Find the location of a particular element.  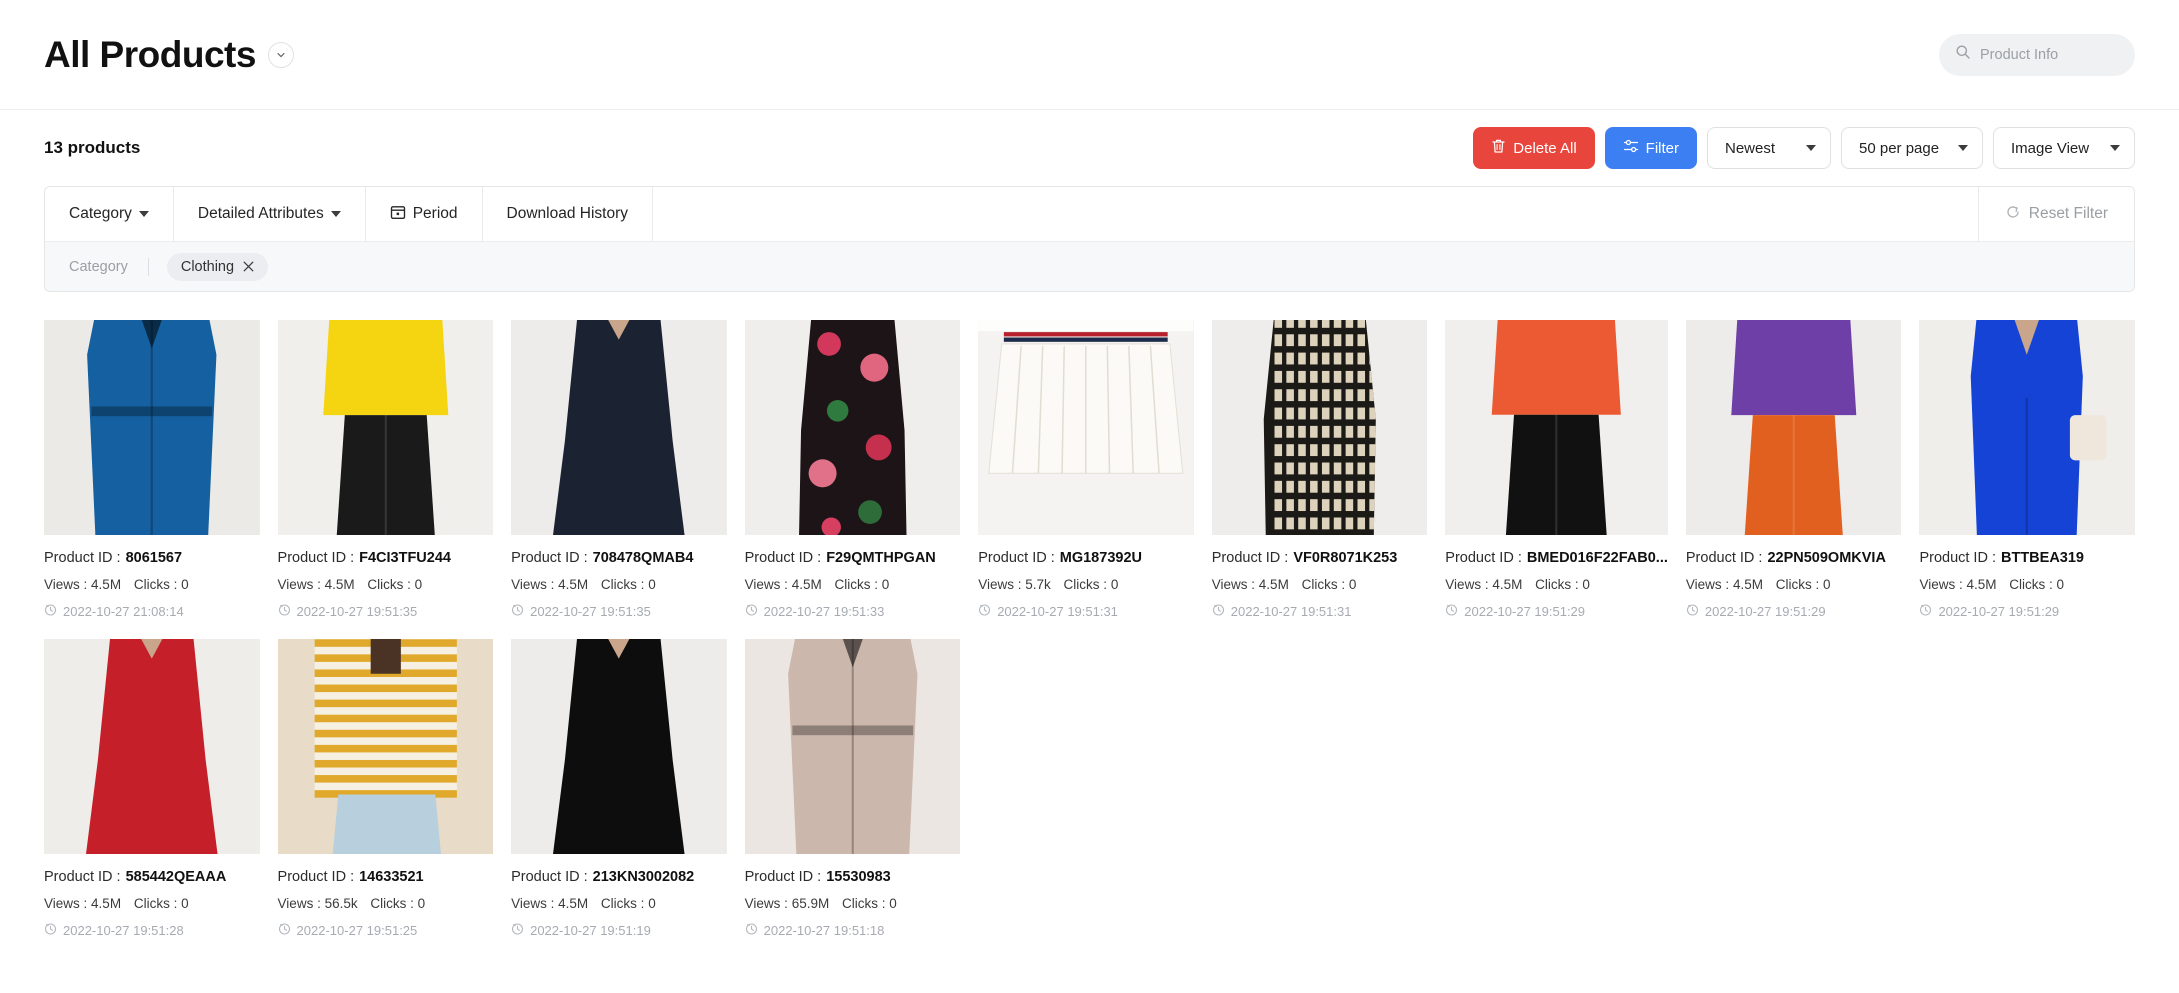

delete-all-button: Delete All is located at coordinates (1534, 148).